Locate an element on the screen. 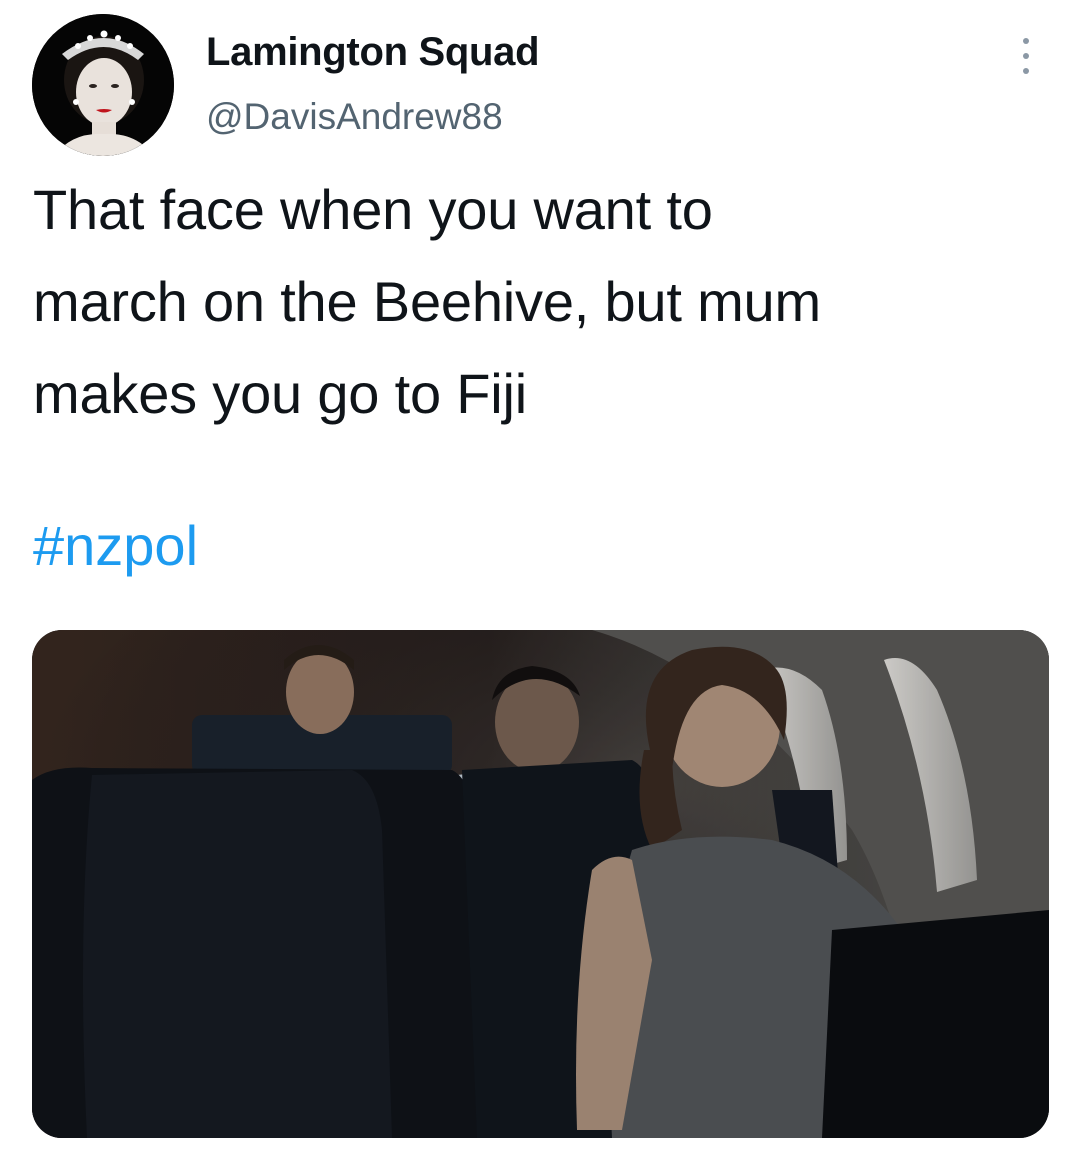 This screenshot has width=1080, height=1158. more-options-icon is located at coordinates (1026, 56).